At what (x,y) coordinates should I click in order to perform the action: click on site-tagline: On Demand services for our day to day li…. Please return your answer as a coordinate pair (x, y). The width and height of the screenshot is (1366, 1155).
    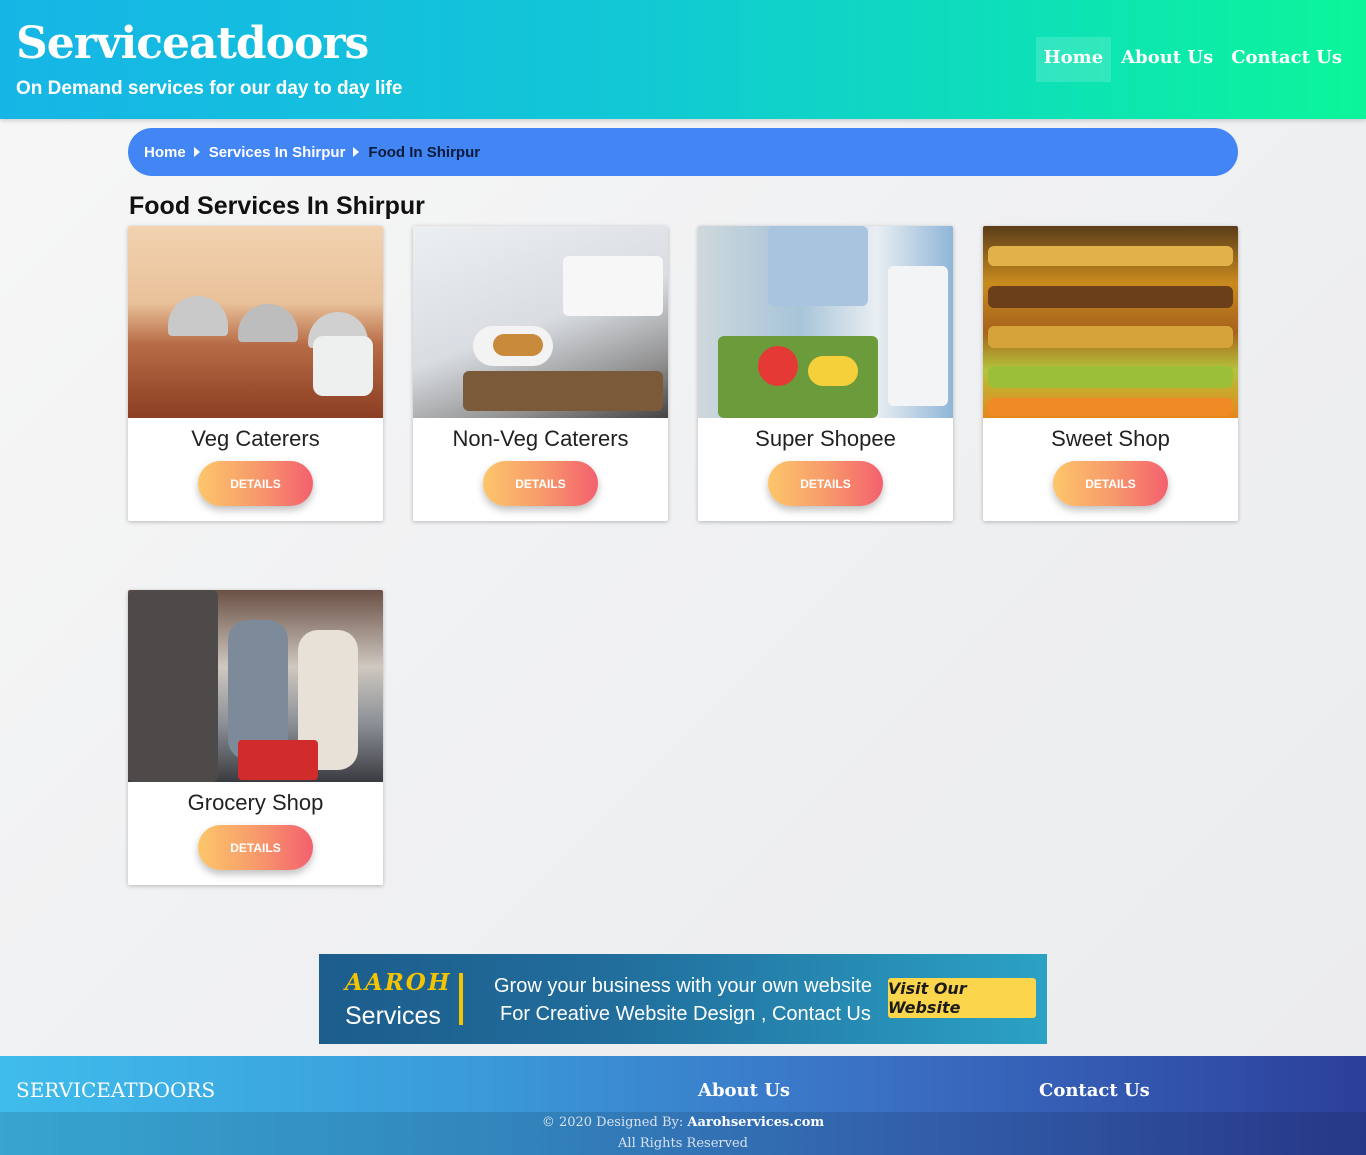
    Looking at the image, I should click on (209, 88).